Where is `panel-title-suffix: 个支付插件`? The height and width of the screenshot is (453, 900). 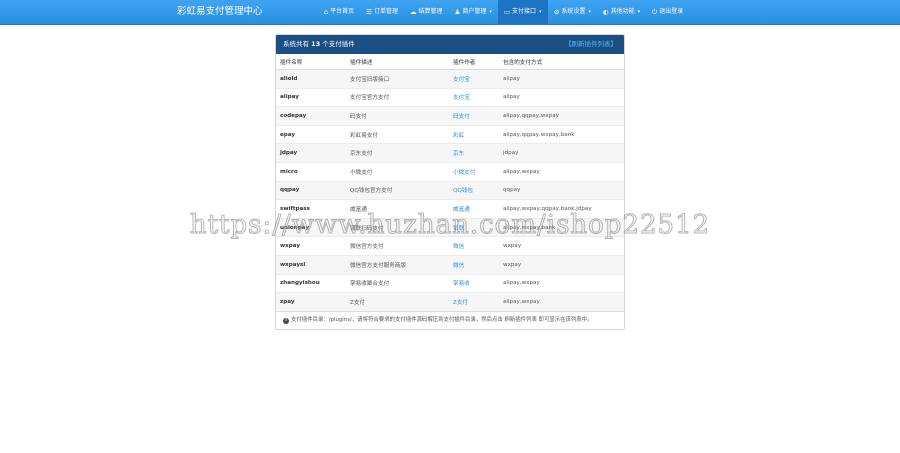
panel-title-suffix: 个支付插件 is located at coordinates (338, 44).